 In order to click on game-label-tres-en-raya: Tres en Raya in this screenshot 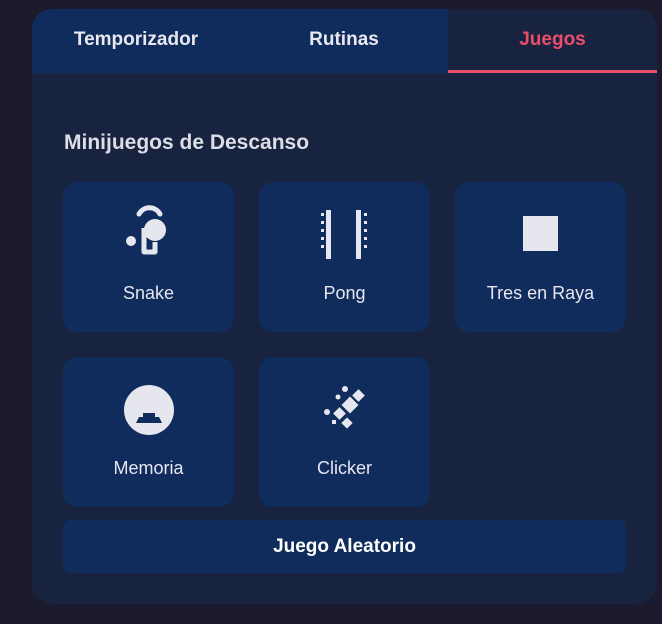, I will do `click(540, 293)`.